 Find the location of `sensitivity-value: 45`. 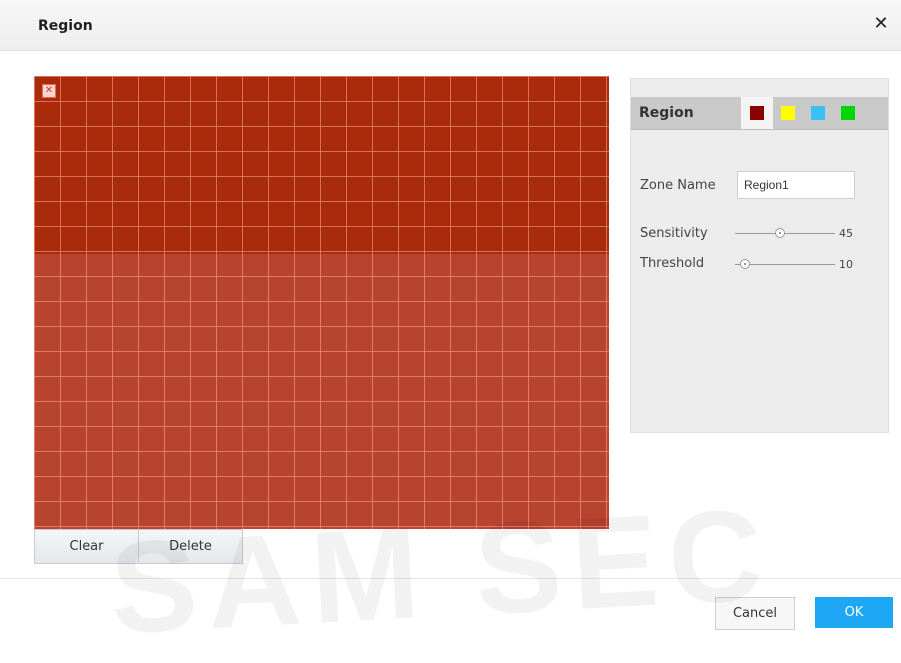

sensitivity-value: 45 is located at coordinates (846, 233).